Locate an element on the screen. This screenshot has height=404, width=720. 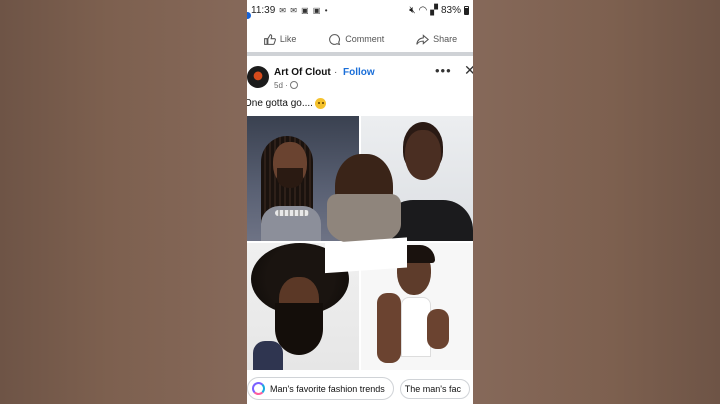
wifi-icon: ◠ is located at coordinates (423, 10).